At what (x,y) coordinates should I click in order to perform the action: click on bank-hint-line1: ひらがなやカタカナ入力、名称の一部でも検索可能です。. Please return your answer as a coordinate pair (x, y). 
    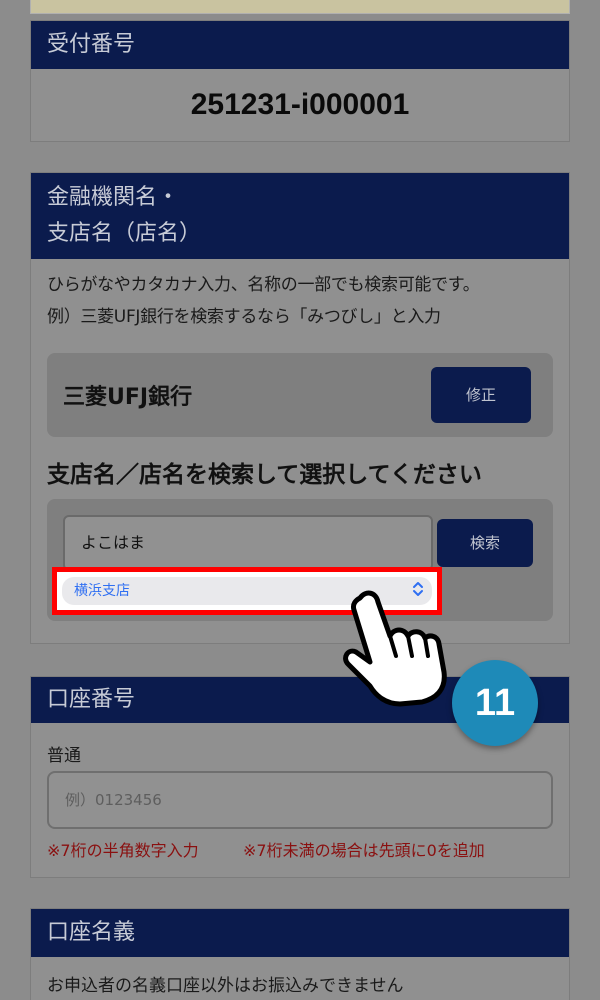
    Looking at the image, I should click on (263, 285).